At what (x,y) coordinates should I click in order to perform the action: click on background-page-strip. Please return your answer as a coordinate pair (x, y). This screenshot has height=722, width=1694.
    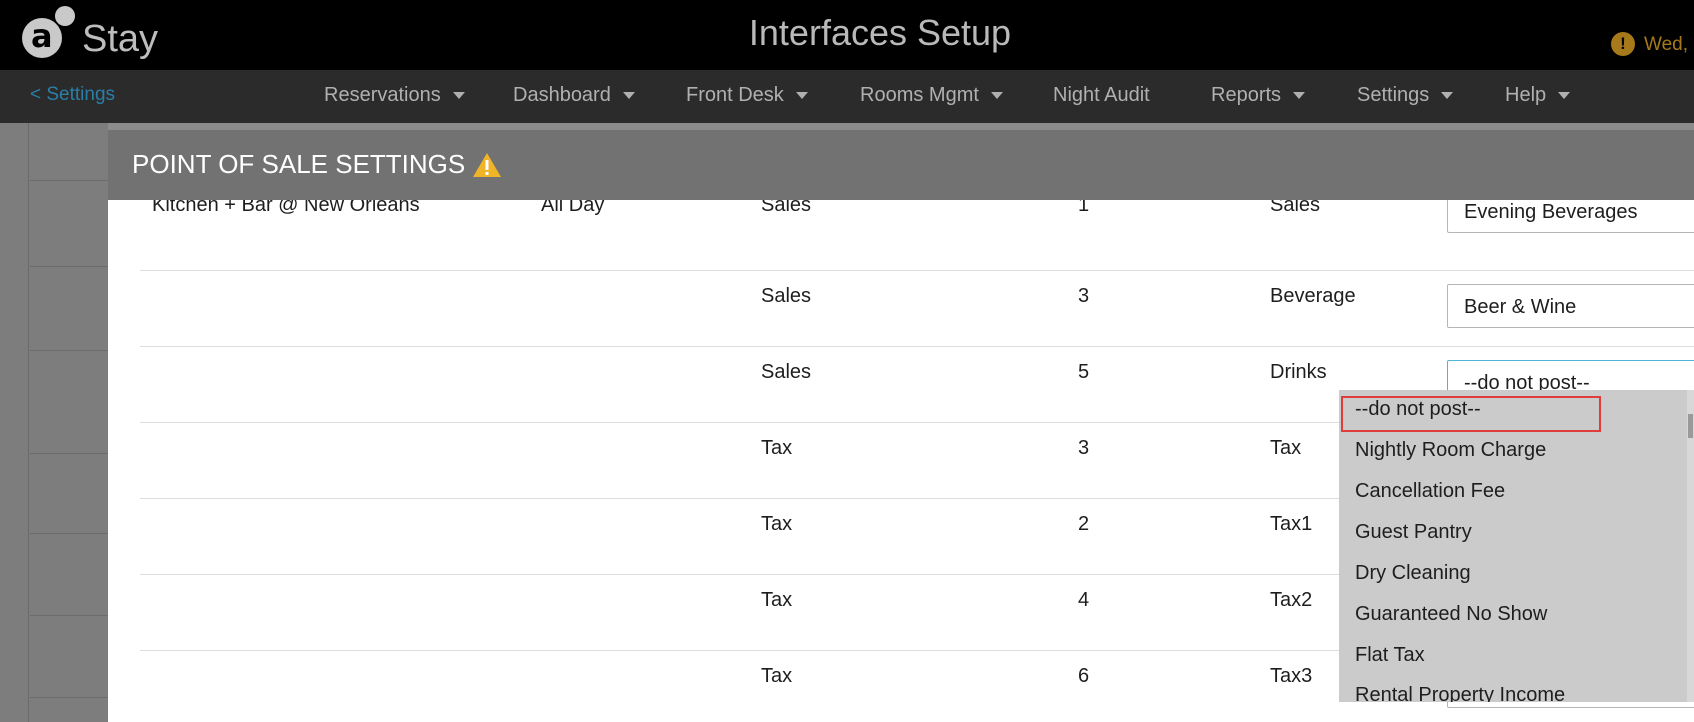
    Looking at the image, I should click on (901, 126).